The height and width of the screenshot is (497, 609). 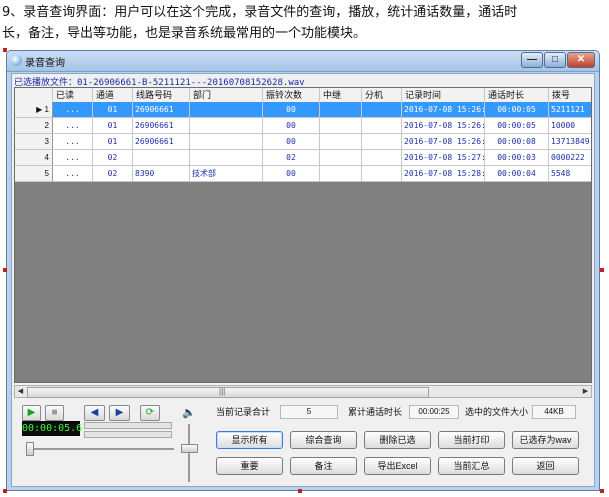 What do you see at coordinates (189, 453) in the screenshot?
I see `volume-slider-track` at bounding box center [189, 453].